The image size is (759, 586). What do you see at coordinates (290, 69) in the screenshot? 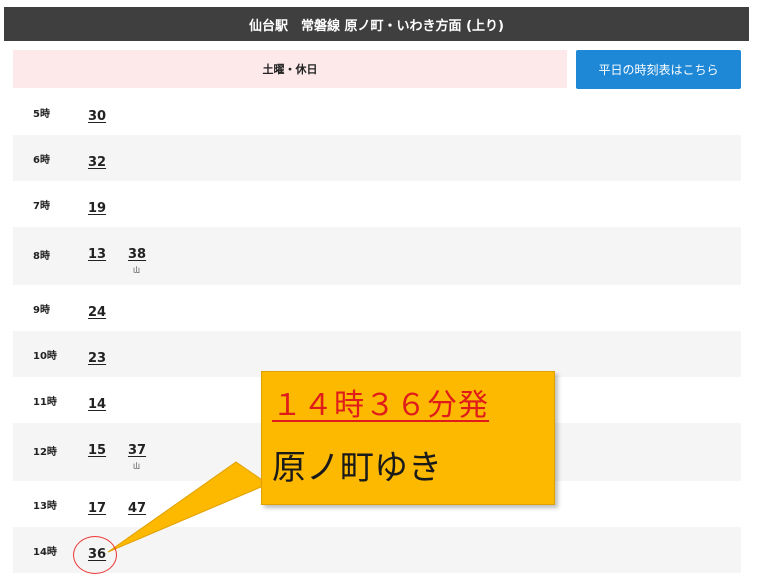
I see `day-type-label: 土曜・休日` at bounding box center [290, 69].